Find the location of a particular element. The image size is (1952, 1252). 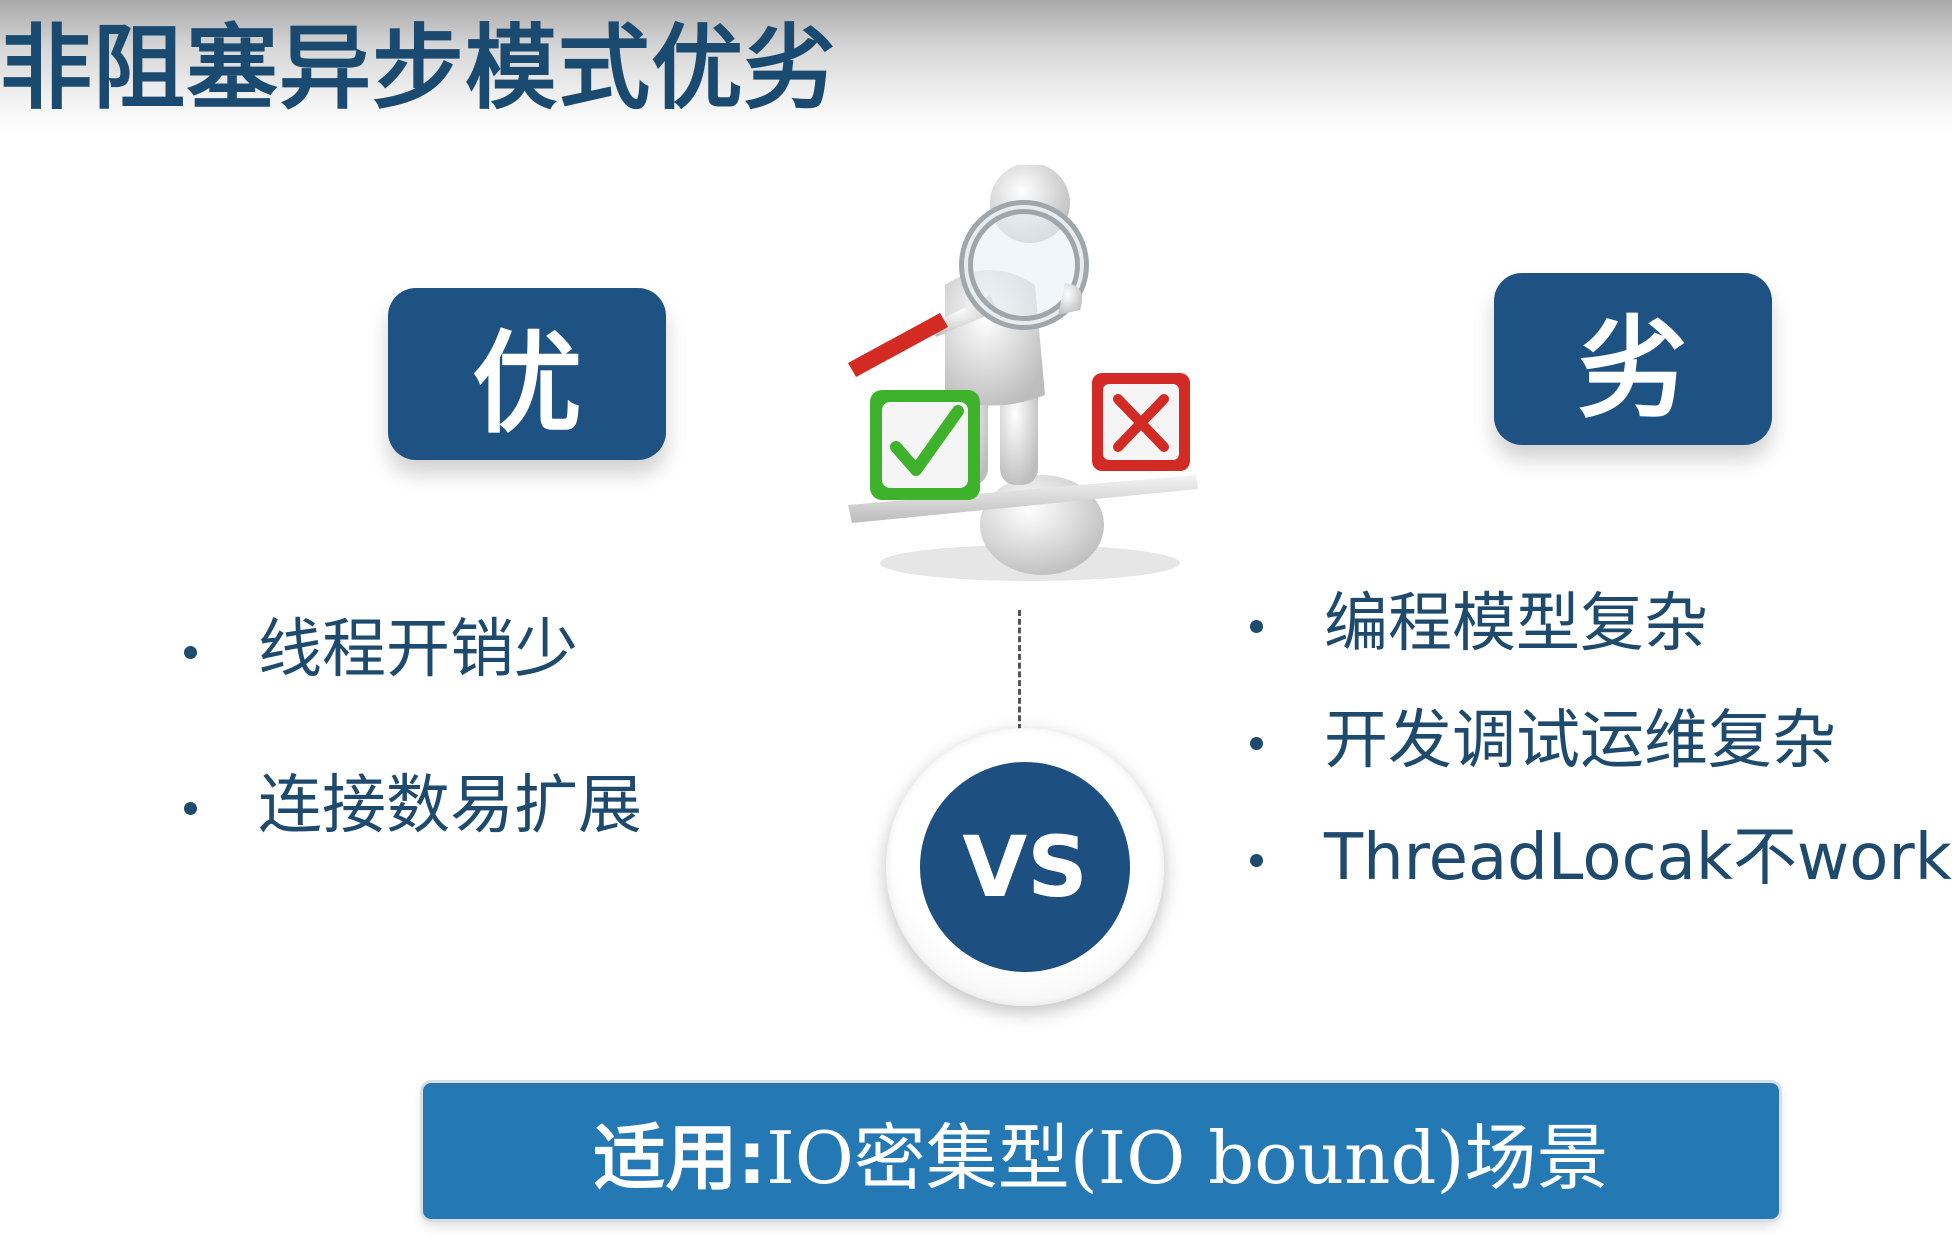

dashed-connector is located at coordinates (1019, 670).